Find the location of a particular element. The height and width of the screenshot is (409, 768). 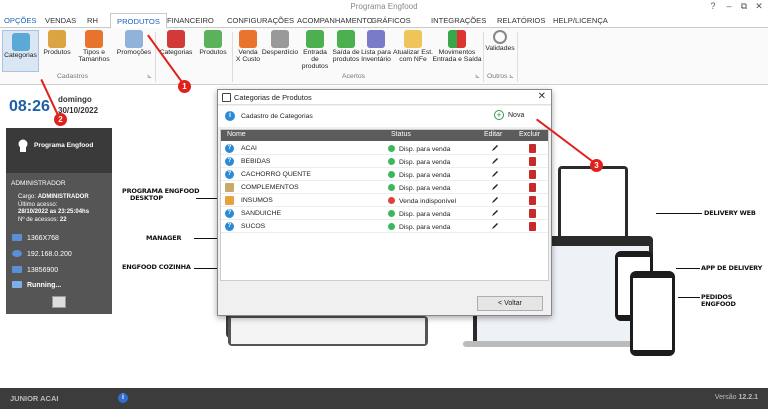

tab-rh: RH is located at coordinates (92, 20).